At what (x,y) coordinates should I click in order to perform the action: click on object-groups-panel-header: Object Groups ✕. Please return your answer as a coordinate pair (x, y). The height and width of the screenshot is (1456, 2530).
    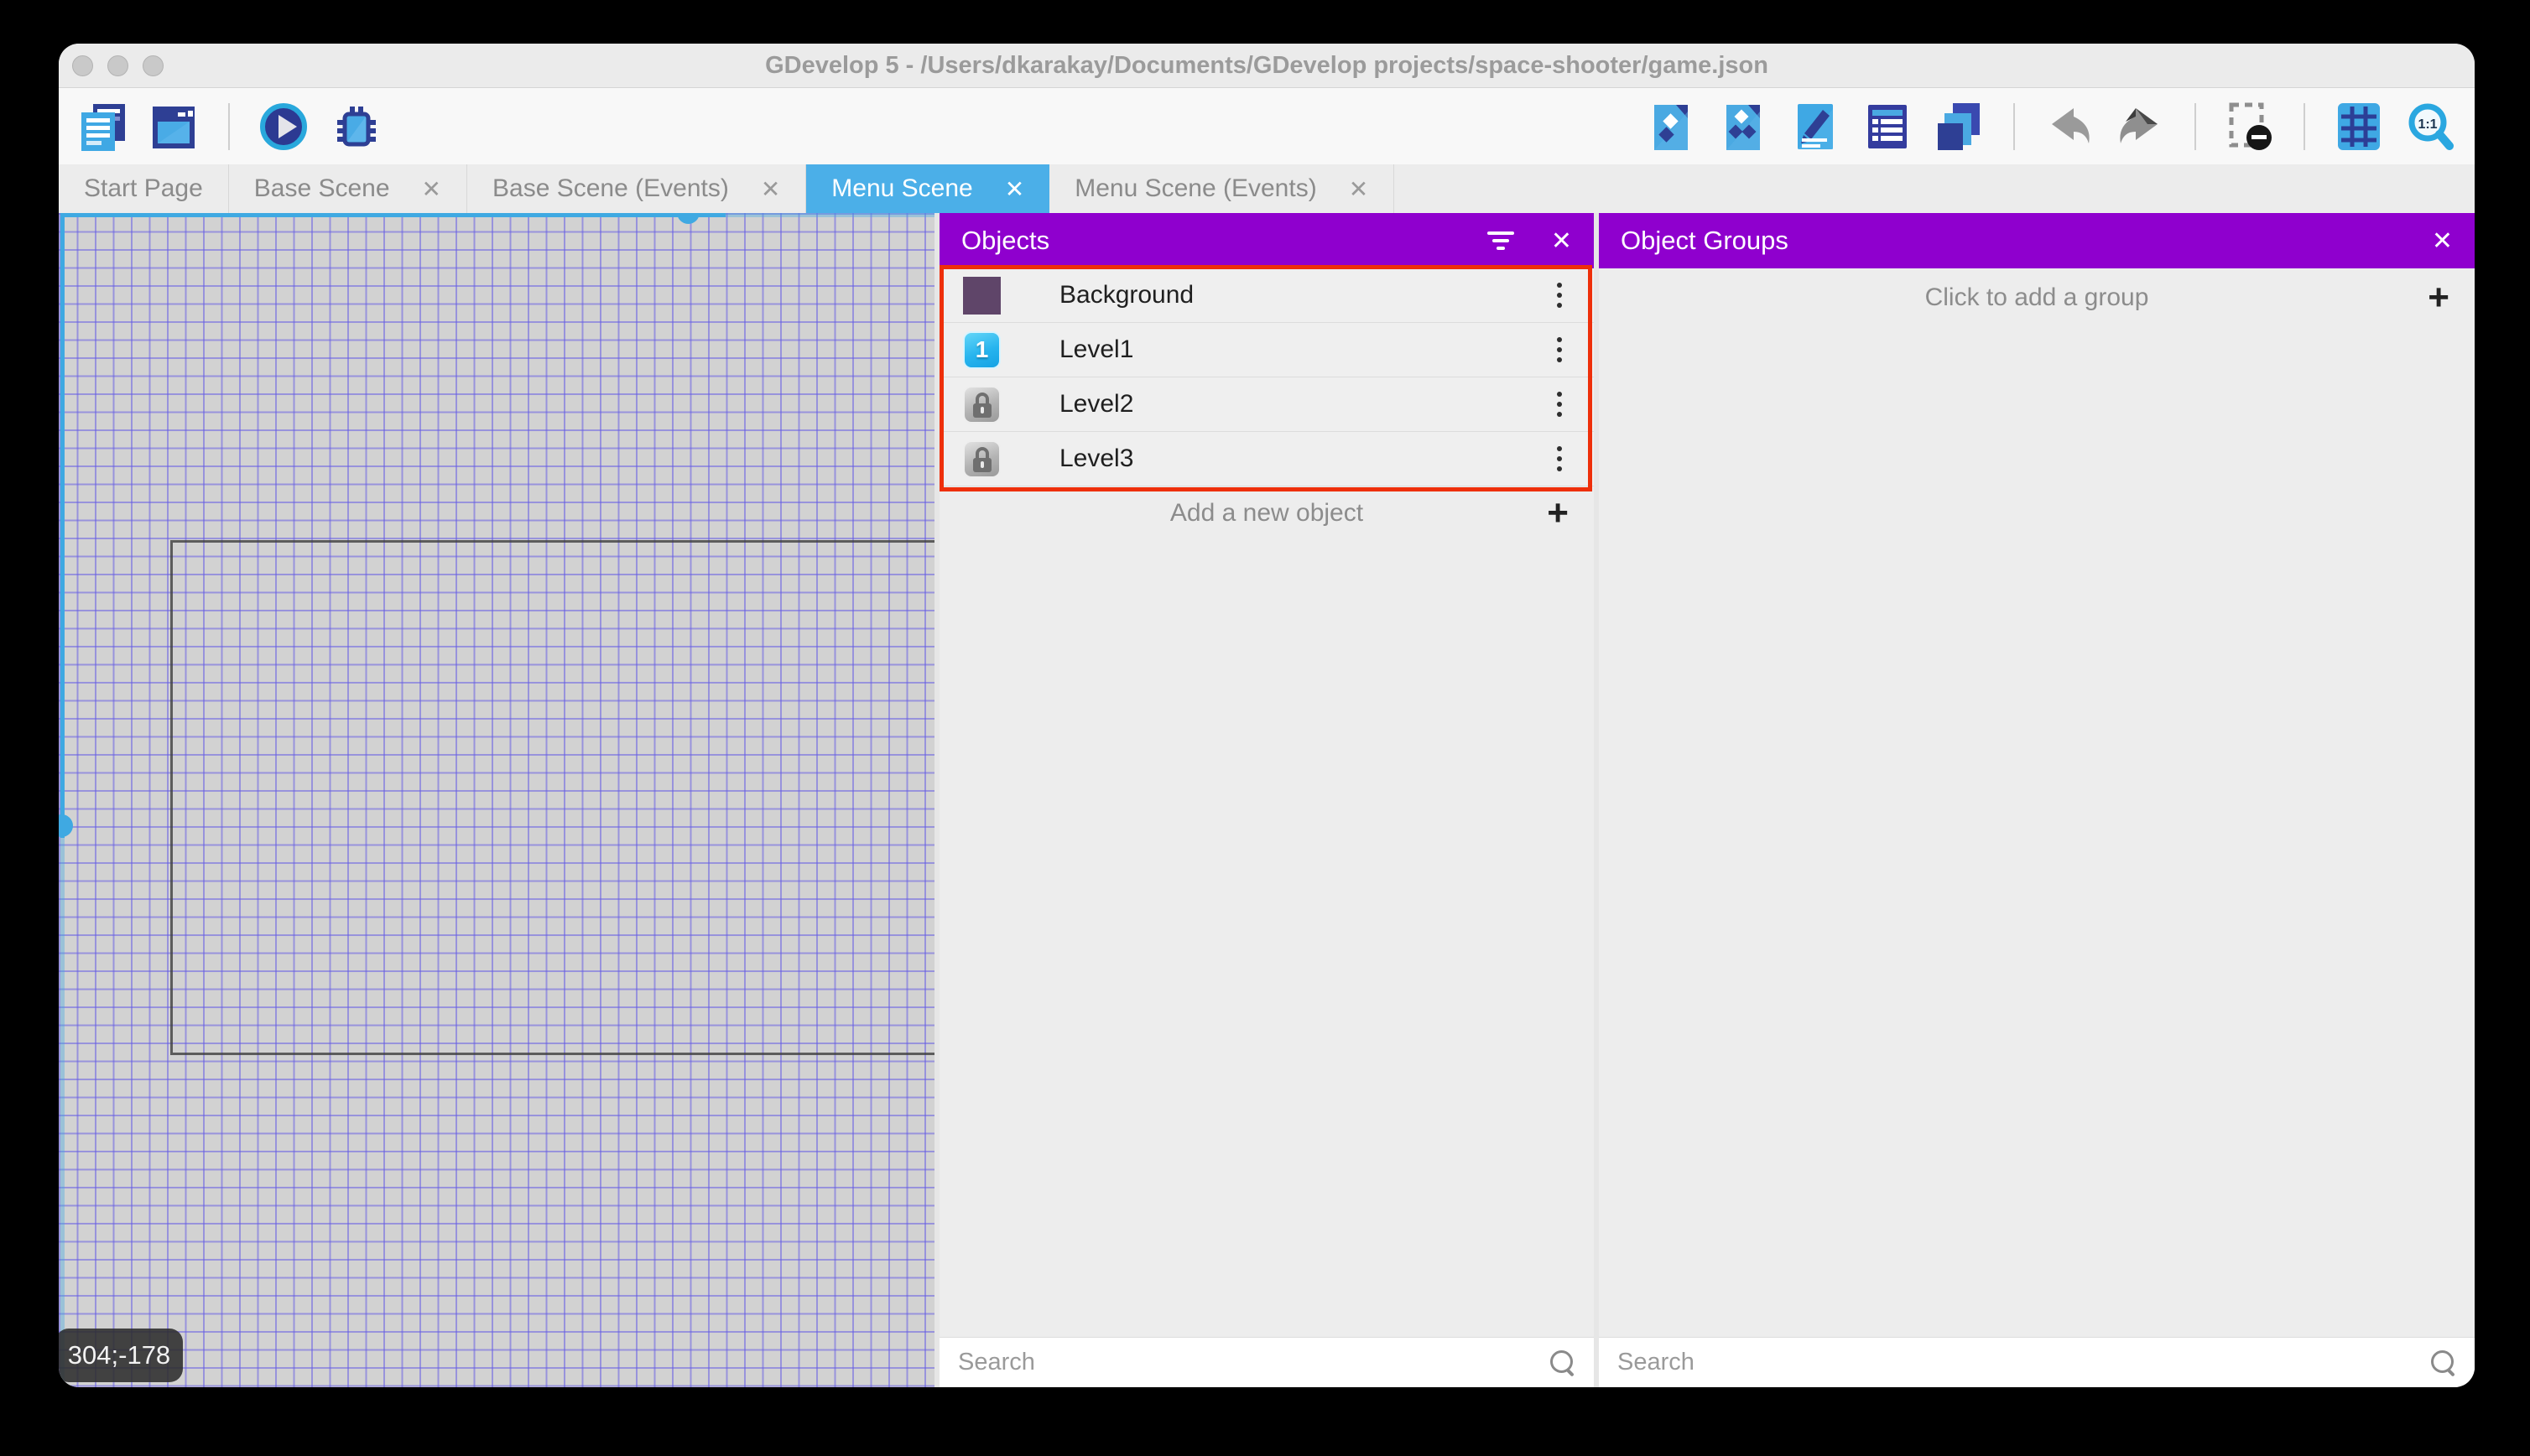
    Looking at the image, I should click on (2037, 240).